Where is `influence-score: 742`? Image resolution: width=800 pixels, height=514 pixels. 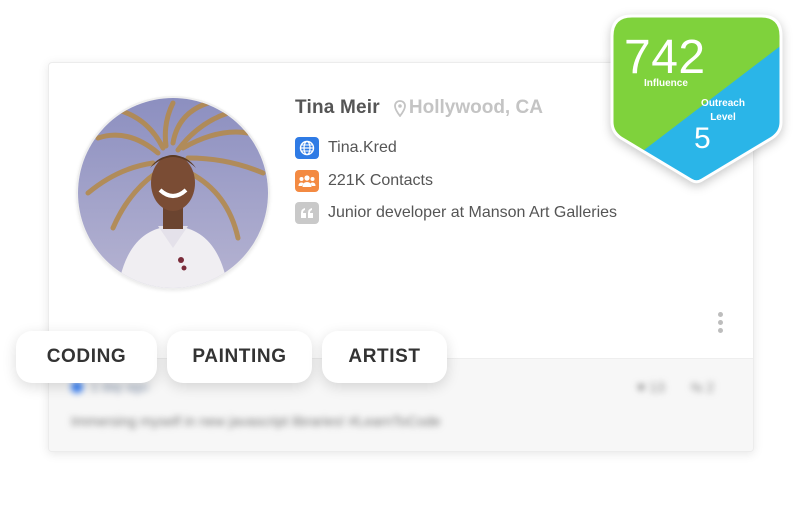 influence-score: 742 is located at coordinates (665, 57).